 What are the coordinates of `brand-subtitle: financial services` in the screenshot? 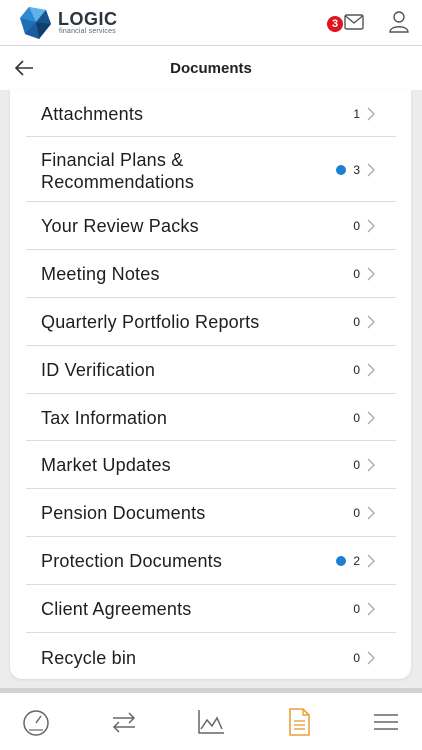 It's located at (87, 31).